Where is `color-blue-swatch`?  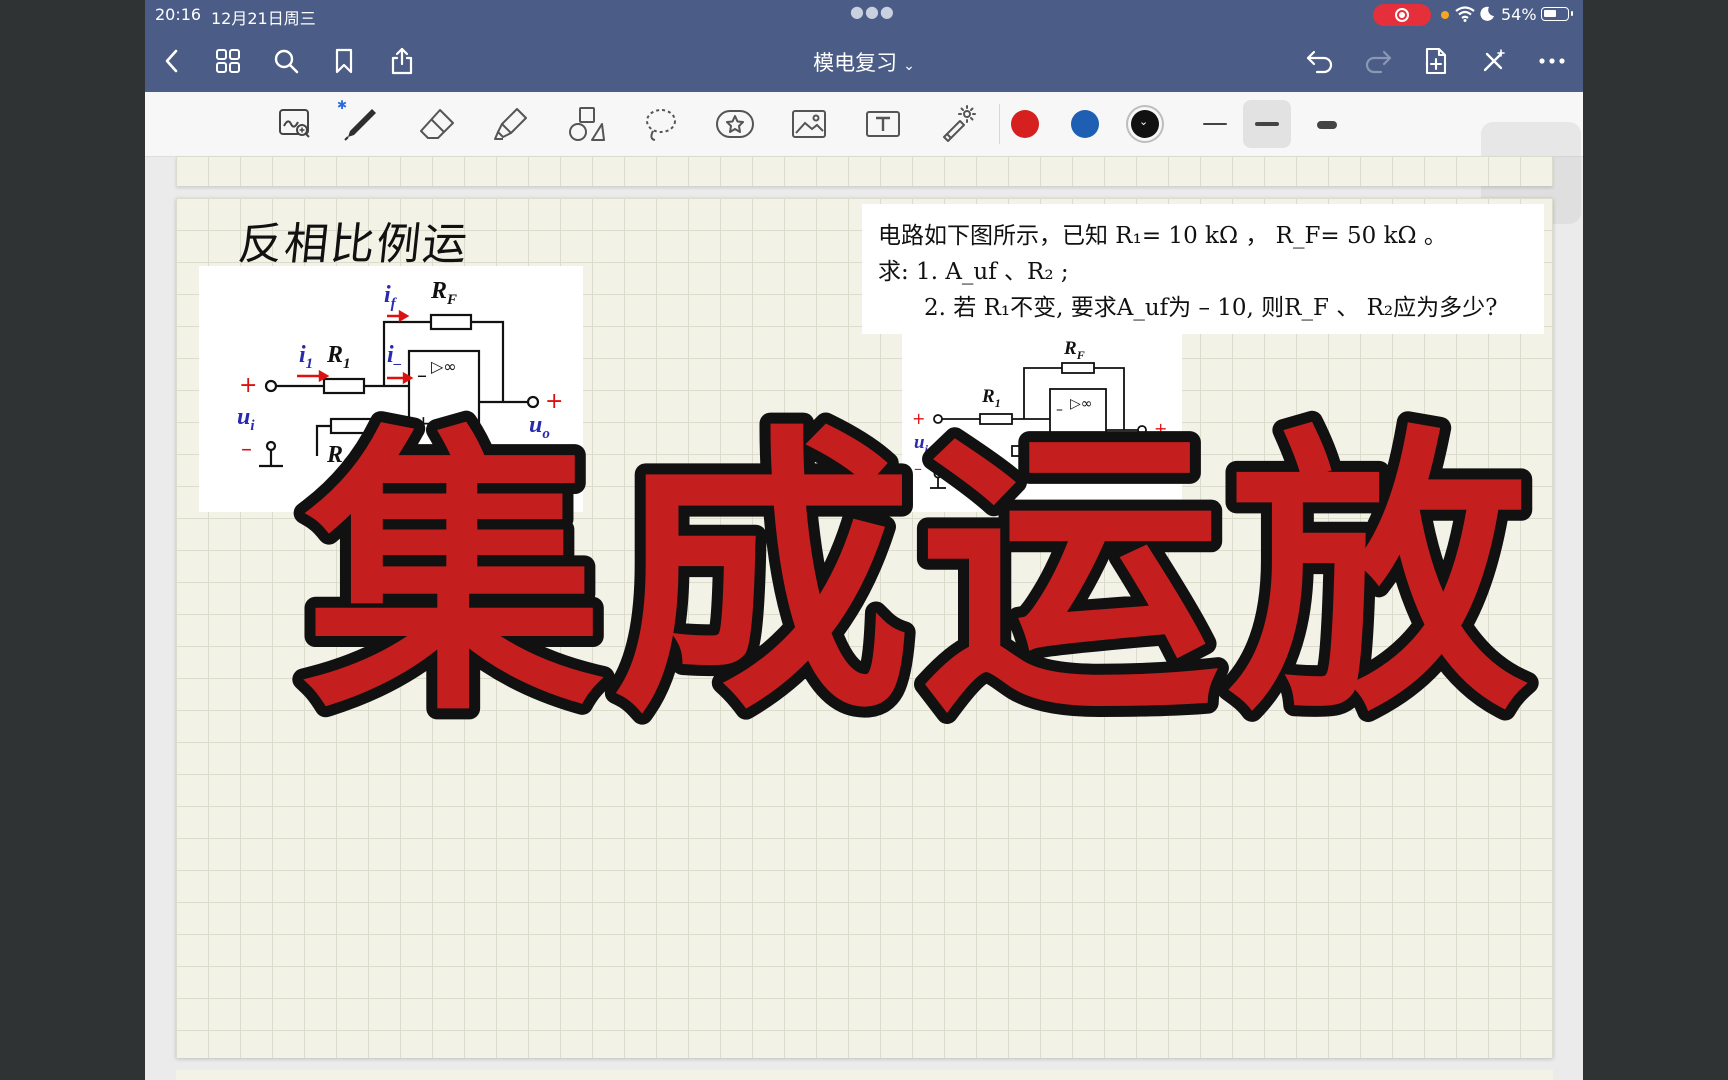
color-blue-swatch is located at coordinates (1085, 124).